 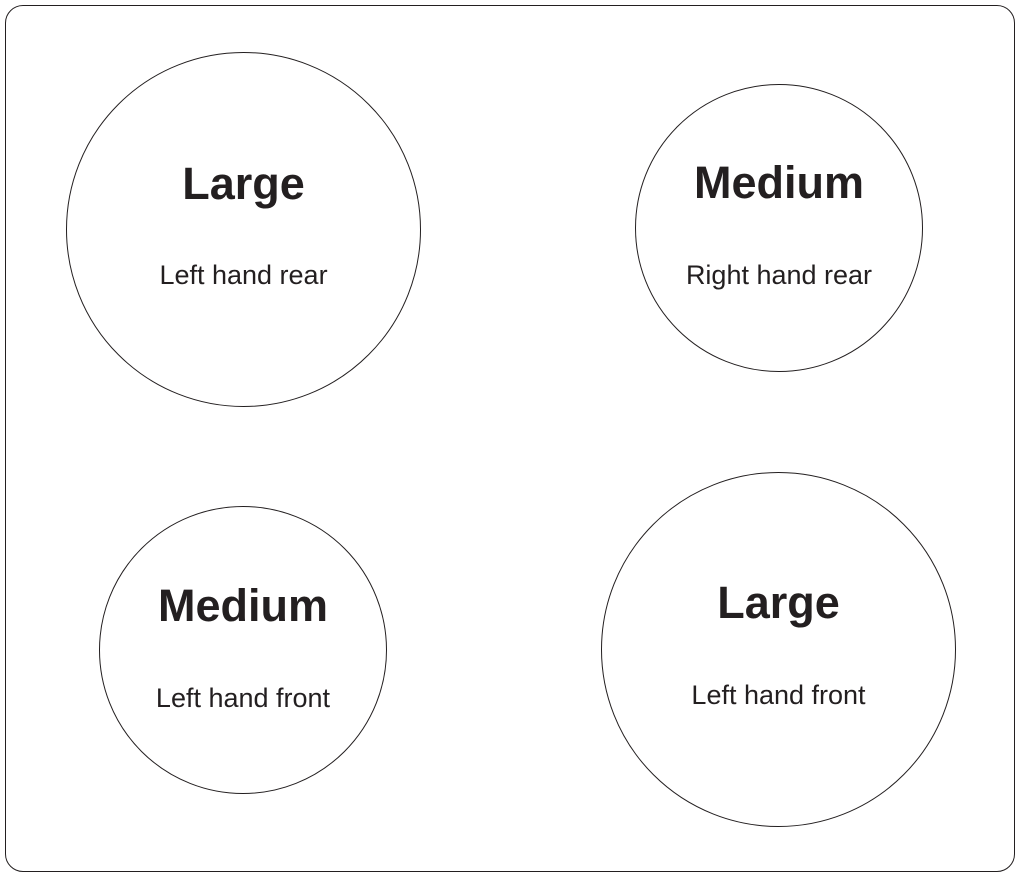 What do you see at coordinates (779, 228) in the screenshot?
I see `zone-right-hand-rear: Medium Right hand rear` at bounding box center [779, 228].